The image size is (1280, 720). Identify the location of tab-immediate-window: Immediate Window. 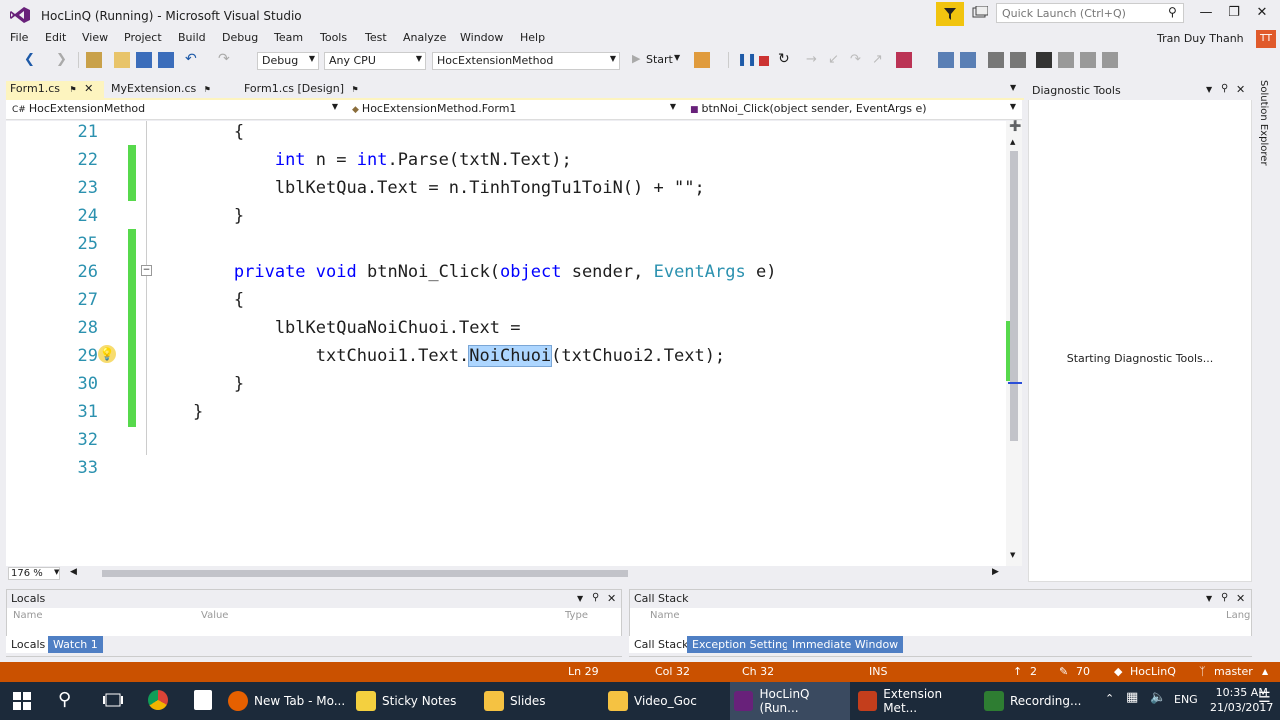
(845, 644).